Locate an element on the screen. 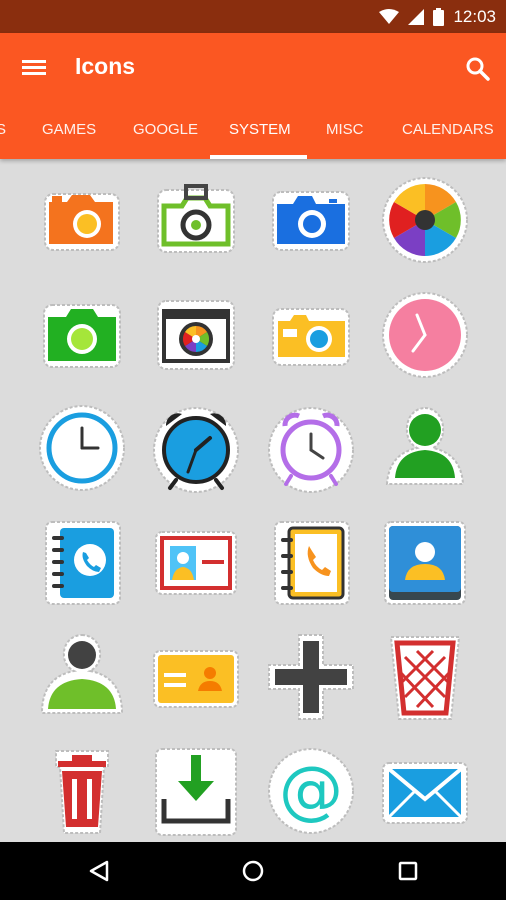 The image size is (506, 900). grid-item: @ is located at coordinates (311, 791).